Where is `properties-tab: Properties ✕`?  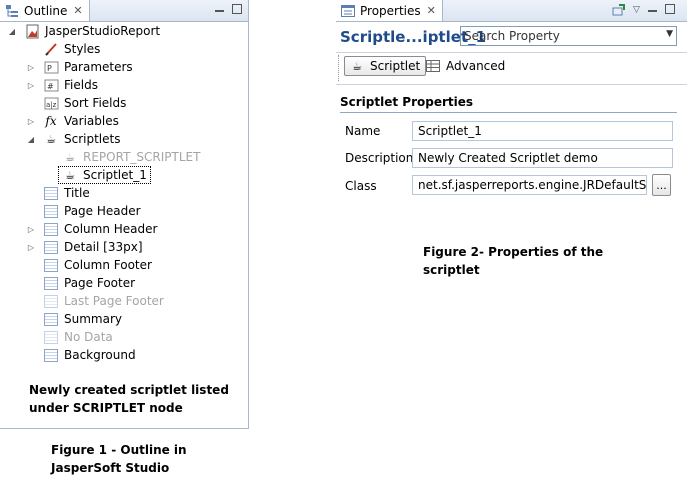 properties-tab: Properties ✕ is located at coordinates (389, 10).